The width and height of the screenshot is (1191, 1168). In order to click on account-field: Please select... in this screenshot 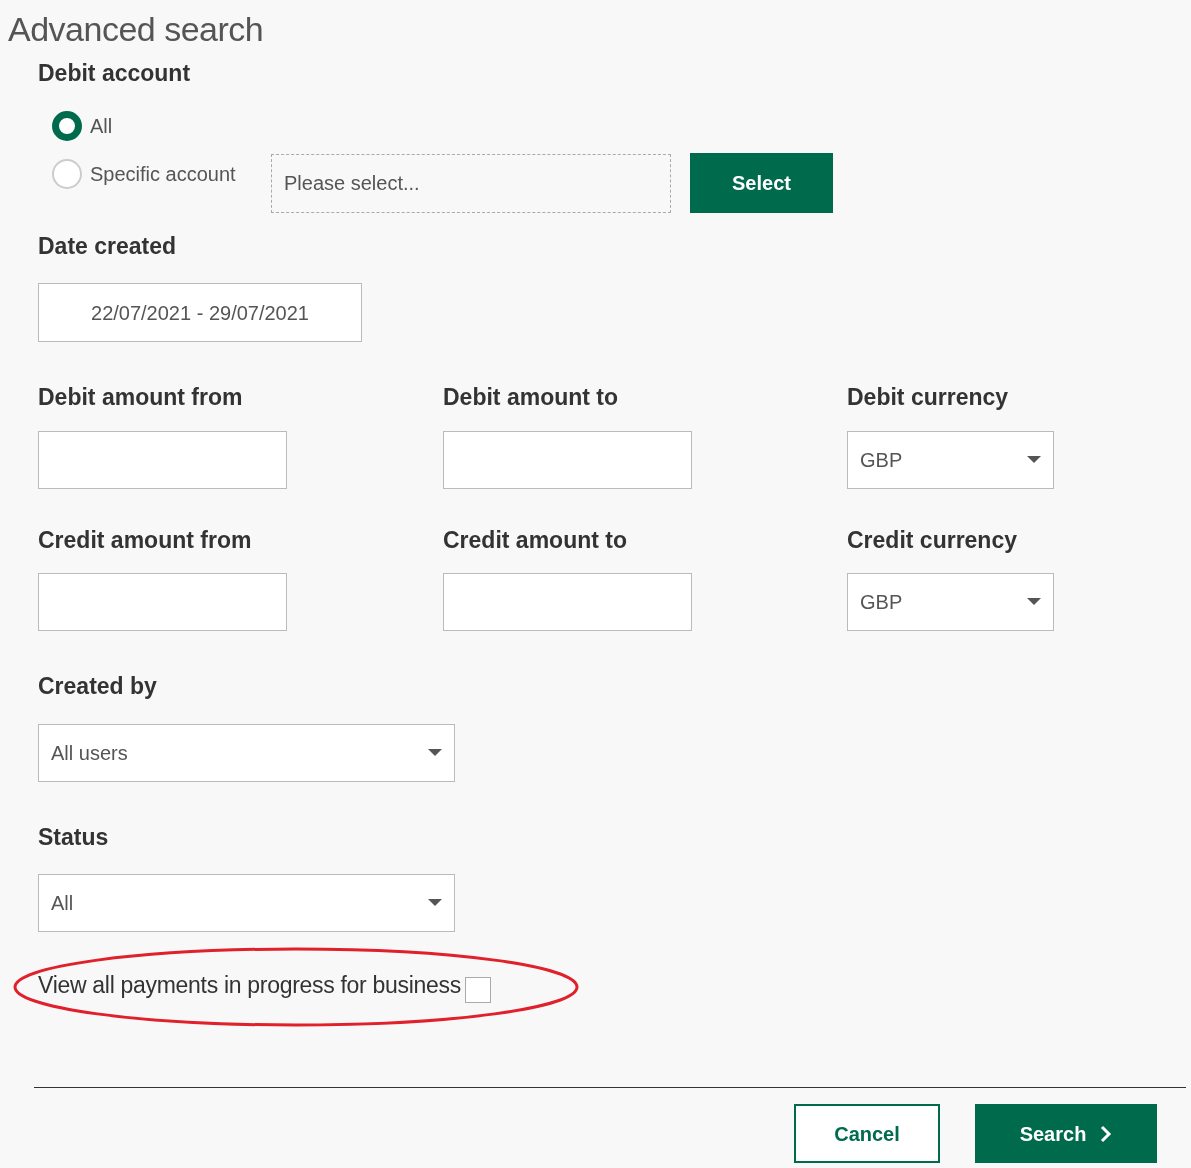, I will do `click(471, 183)`.